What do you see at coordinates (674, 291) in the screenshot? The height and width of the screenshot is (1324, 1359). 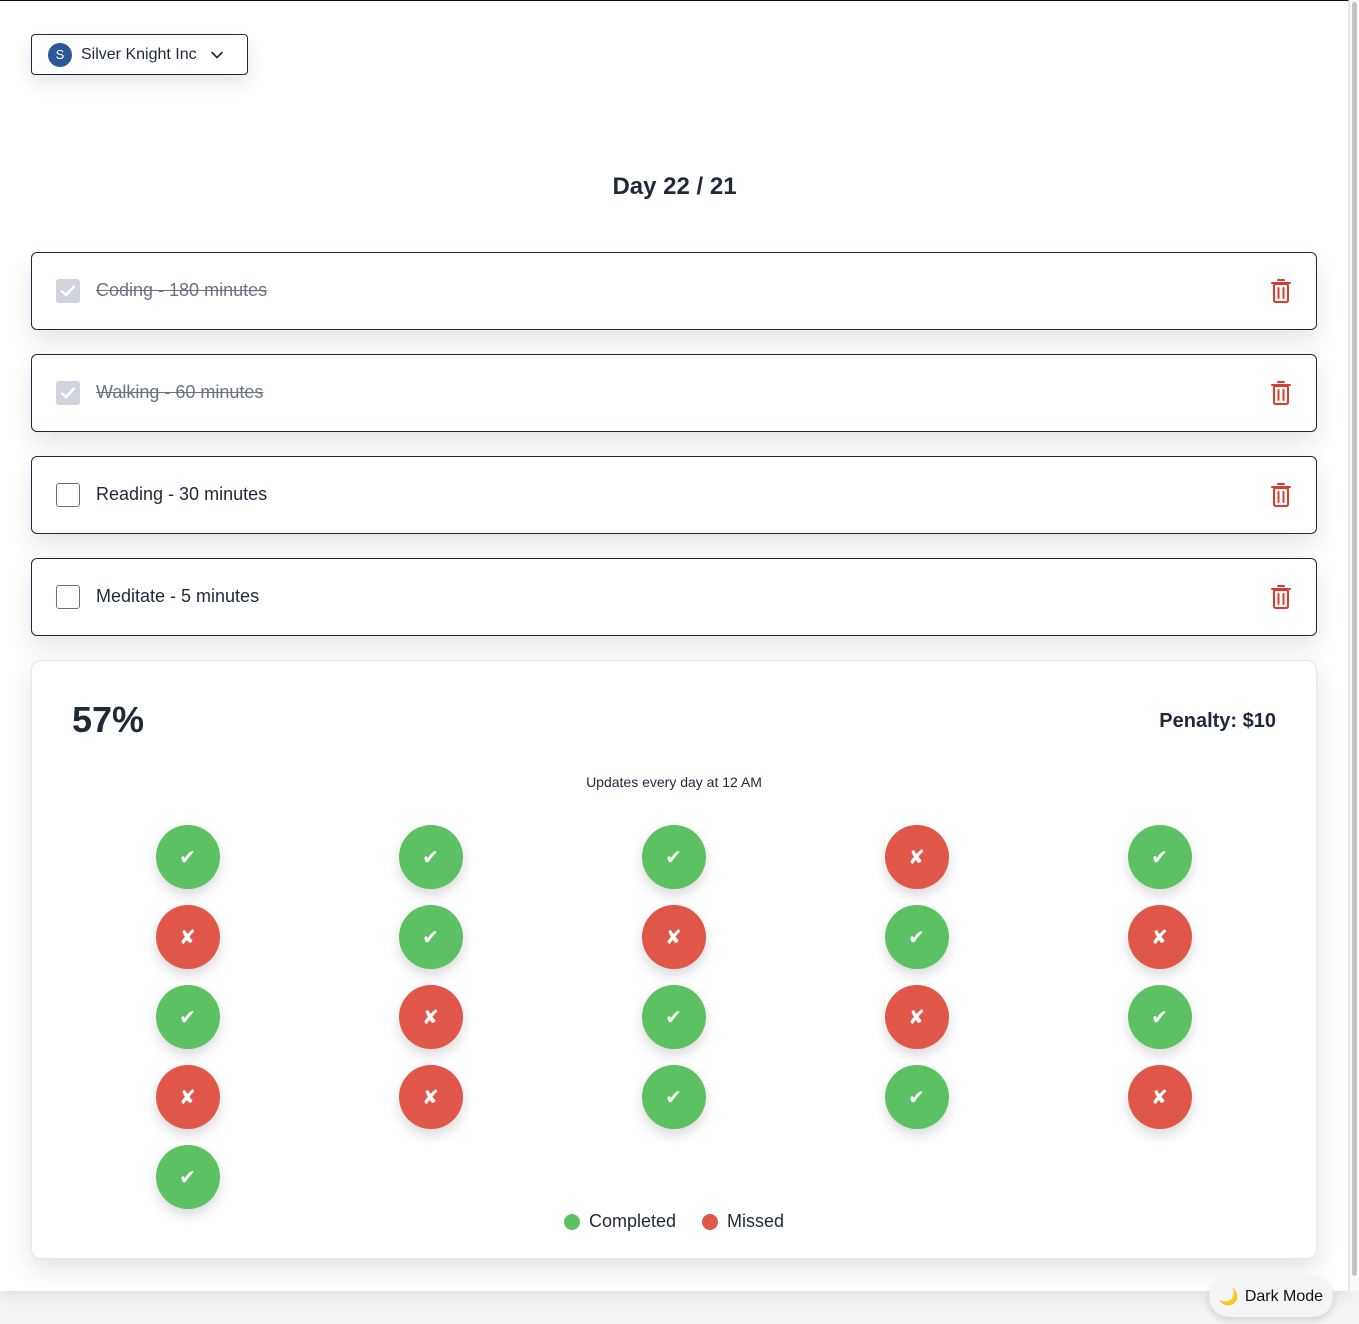 I see `task-item-coding: Coding - 180 minutes` at bounding box center [674, 291].